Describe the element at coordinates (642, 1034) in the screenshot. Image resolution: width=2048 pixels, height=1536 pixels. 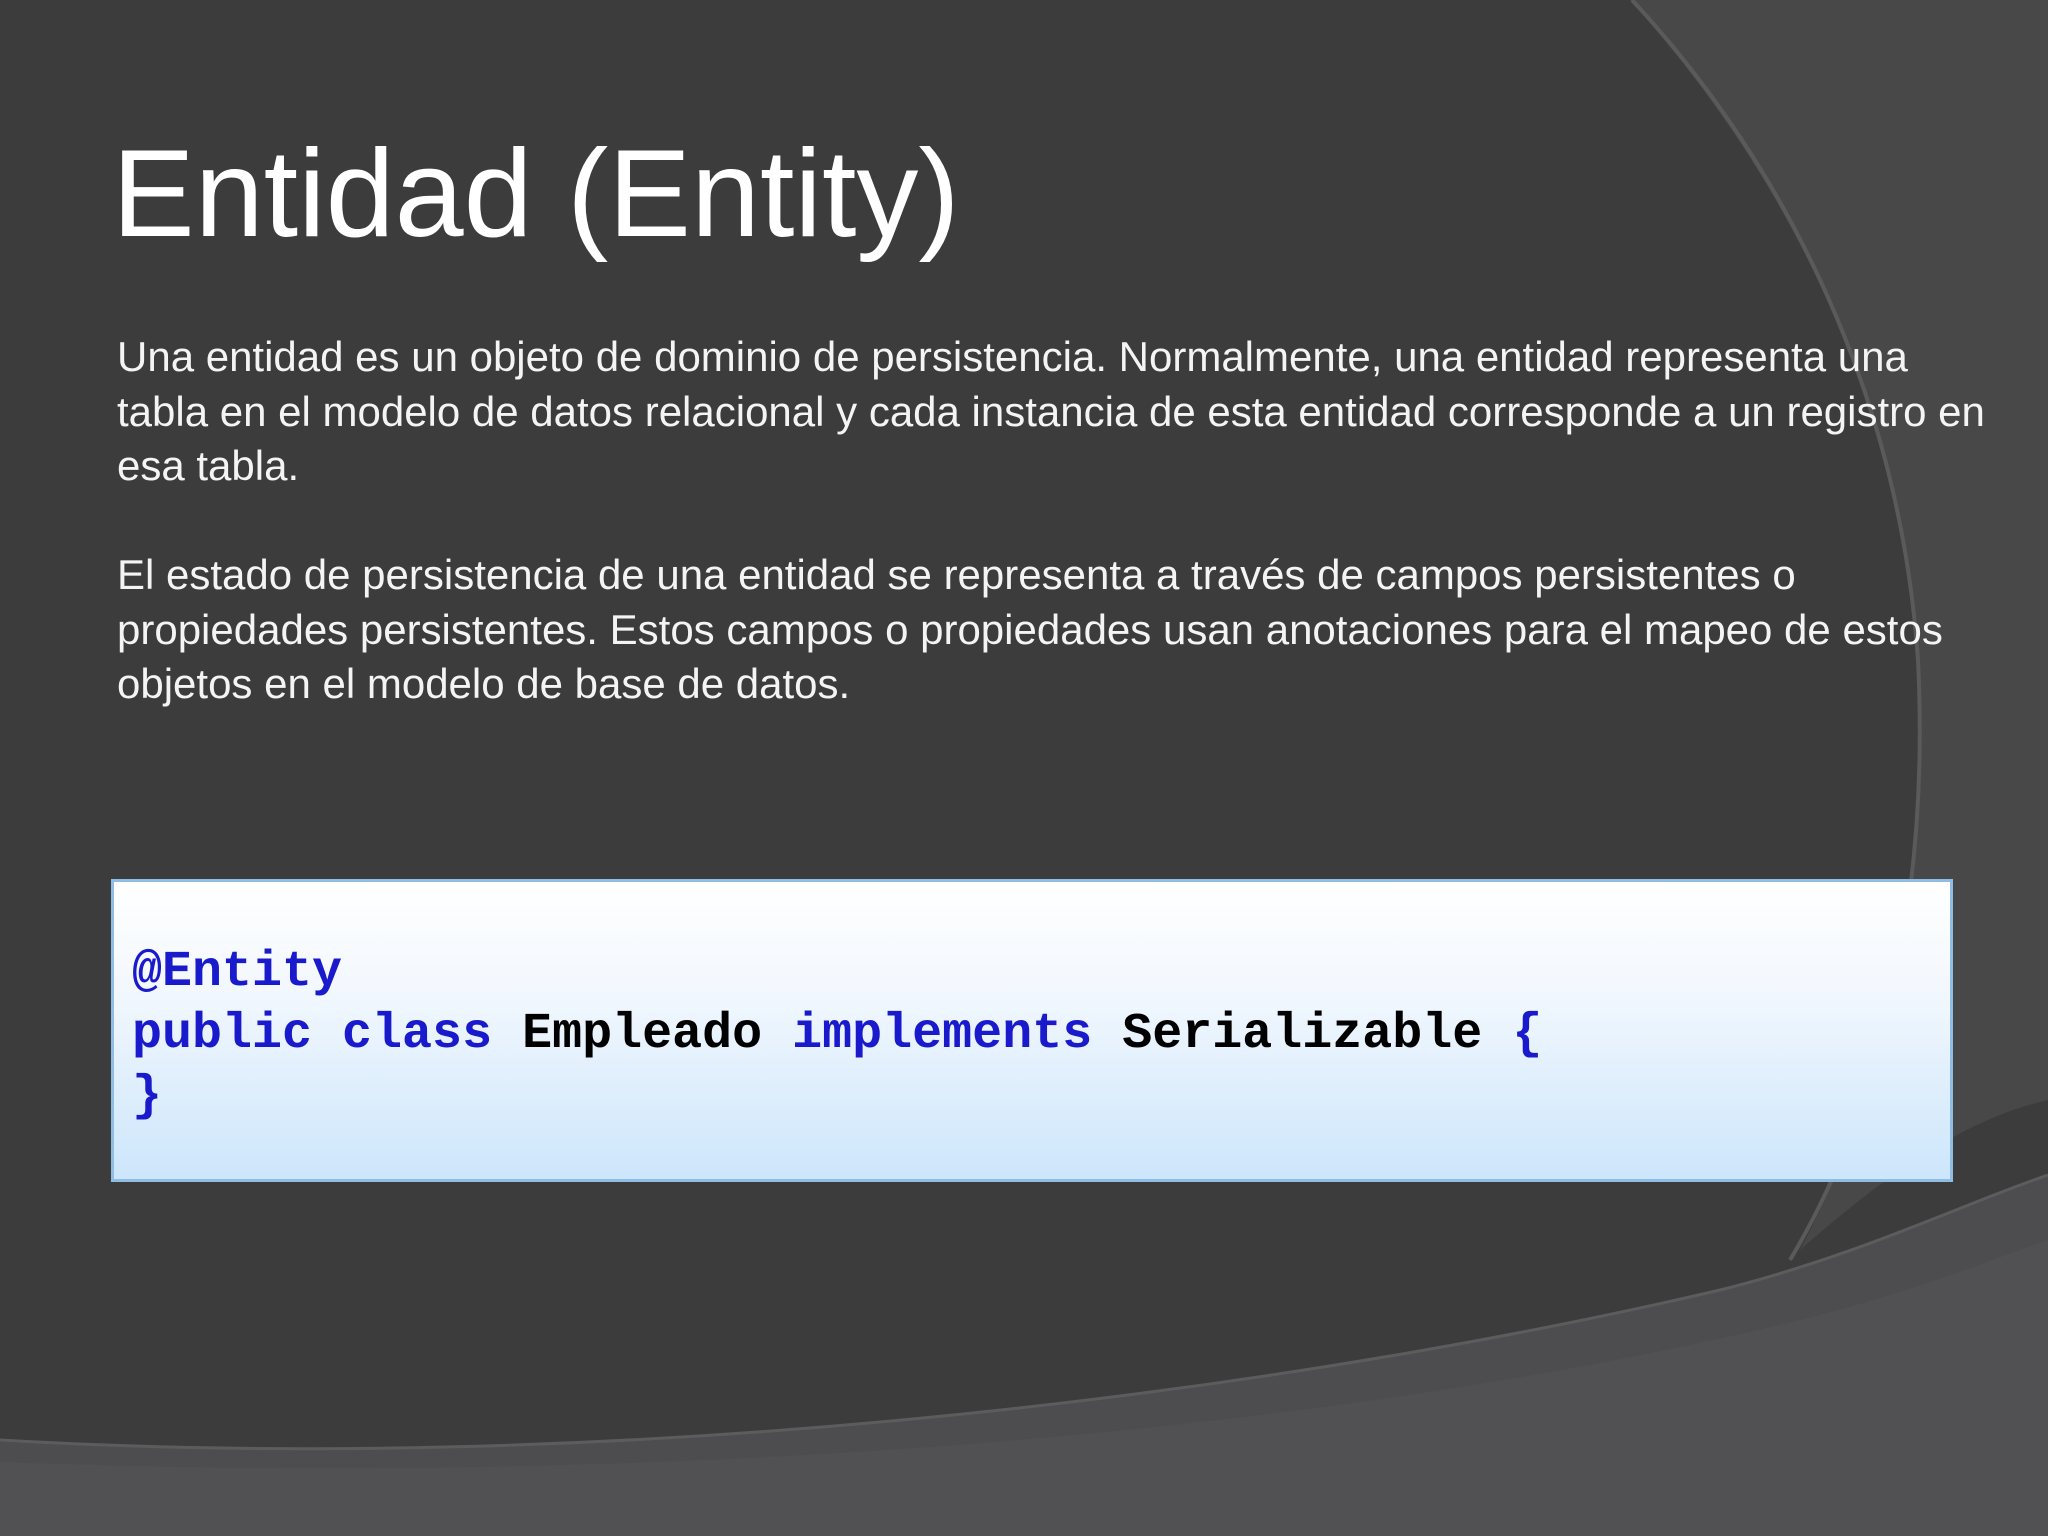
I see `code-class-name: Empleado` at that location.